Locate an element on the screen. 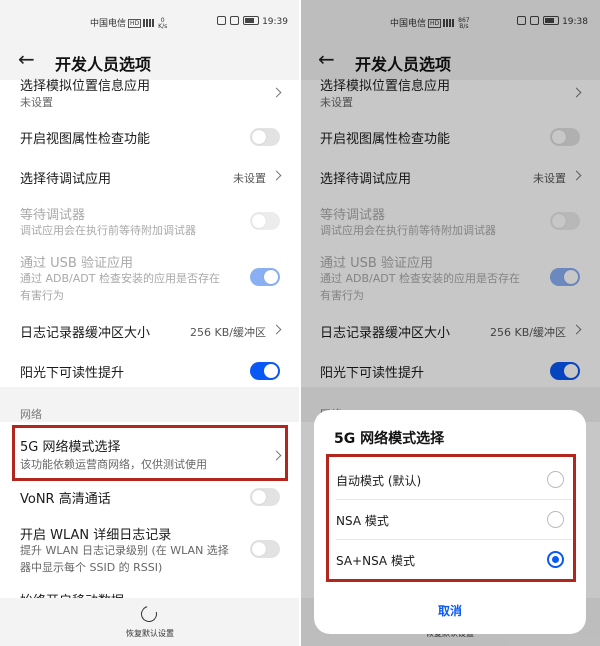  highlight-box-5g-row is located at coordinates (150, 453).